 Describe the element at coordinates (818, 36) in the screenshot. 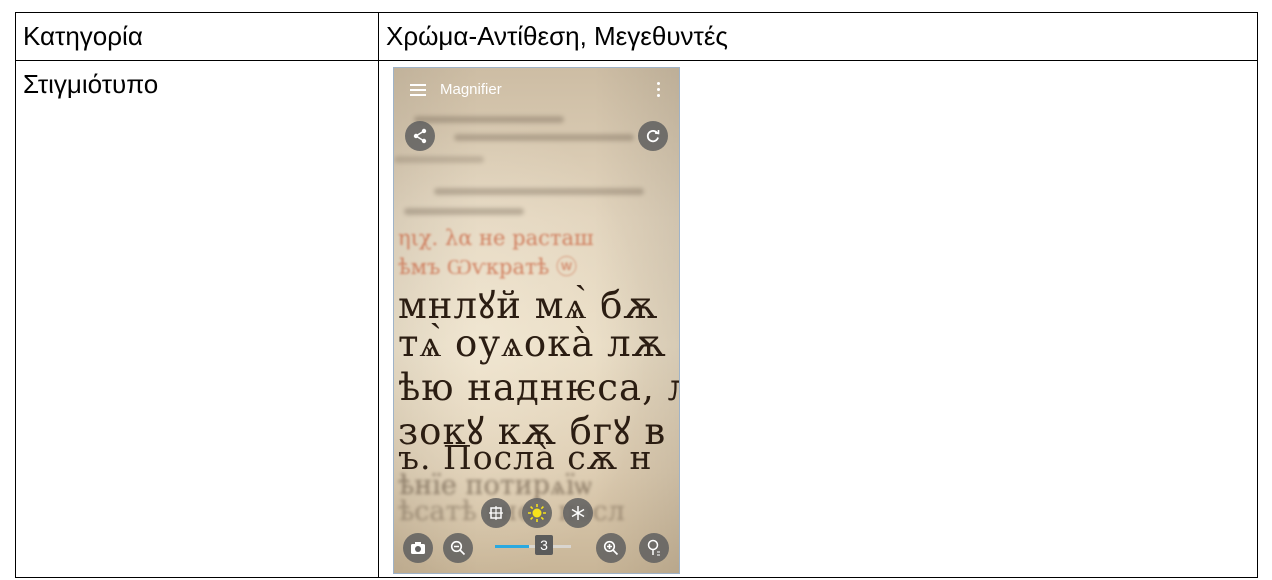

I see `category-value-cell: Χρώμα-Αντίθεση, Μεγεθυντές` at that location.